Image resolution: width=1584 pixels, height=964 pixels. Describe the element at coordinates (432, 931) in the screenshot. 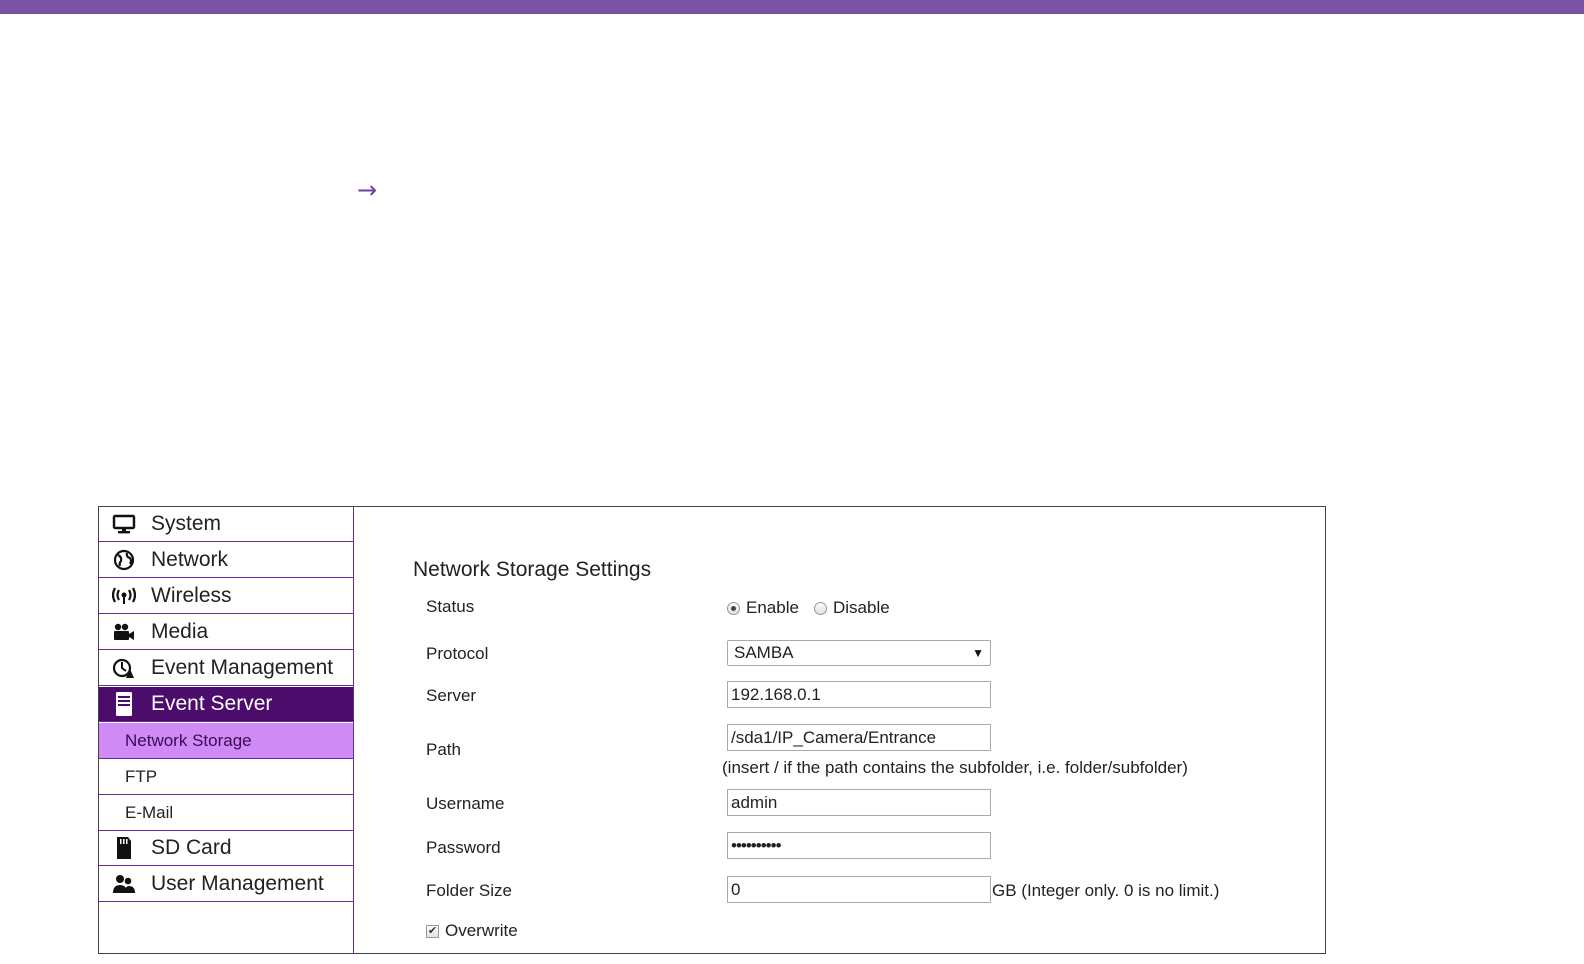

I see `checkmark-icon: ✔` at that location.